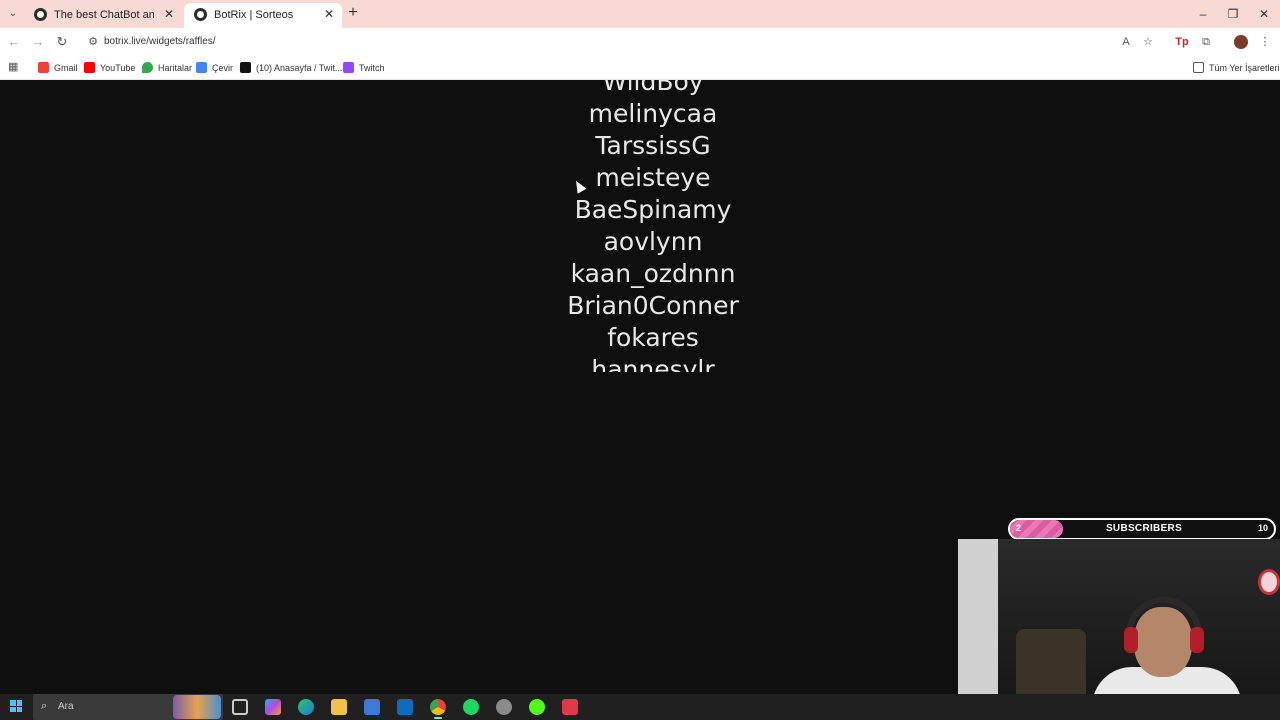 The image size is (1280, 720). What do you see at coordinates (1198, 67) in the screenshot?
I see `folder-icon` at bounding box center [1198, 67].